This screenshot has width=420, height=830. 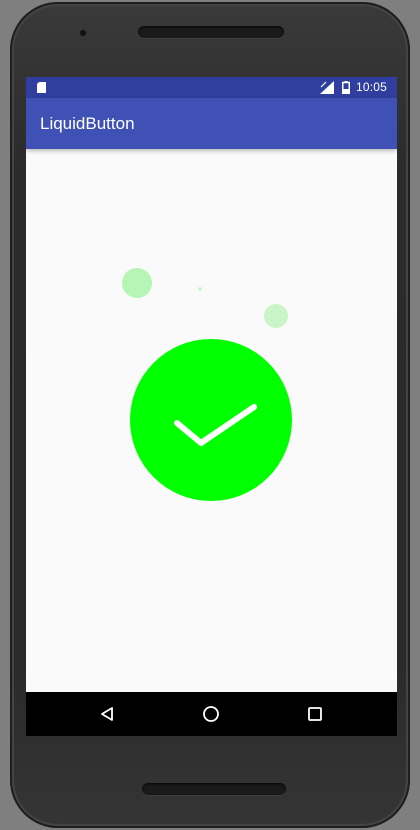 What do you see at coordinates (211, 87) in the screenshot?
I see `status-bar: 10:05` at bounding box center [211, 87].